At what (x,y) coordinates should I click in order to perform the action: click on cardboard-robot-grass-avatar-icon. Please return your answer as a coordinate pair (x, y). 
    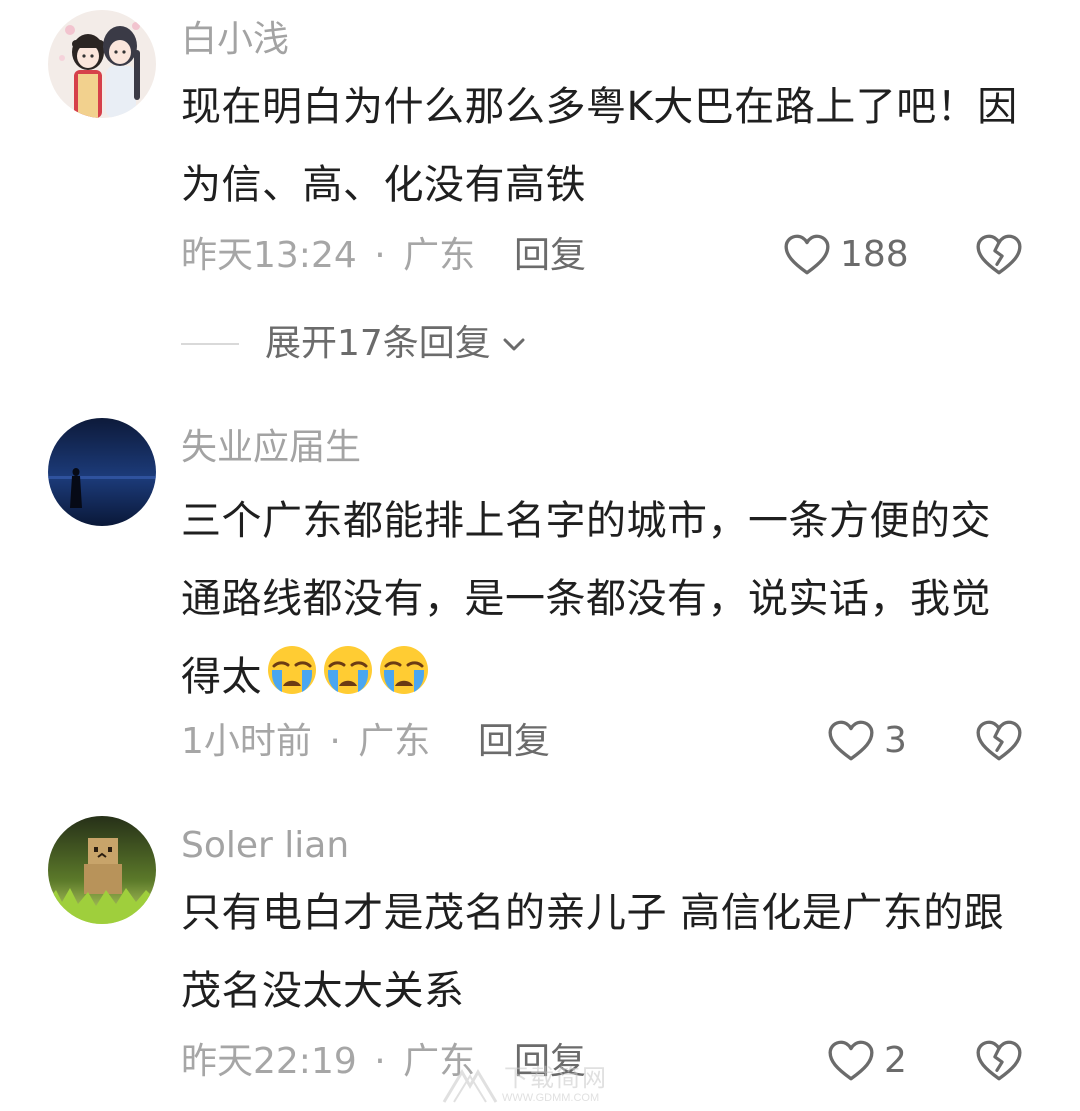
    Looking at the image, I should click on (102, 870).